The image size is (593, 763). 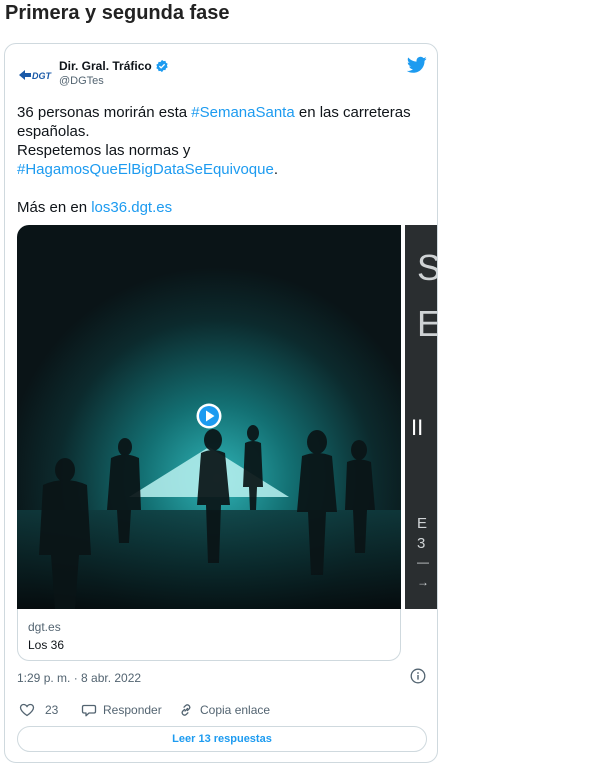 I want to click on slide-text: →, so click(x=423, y=582).